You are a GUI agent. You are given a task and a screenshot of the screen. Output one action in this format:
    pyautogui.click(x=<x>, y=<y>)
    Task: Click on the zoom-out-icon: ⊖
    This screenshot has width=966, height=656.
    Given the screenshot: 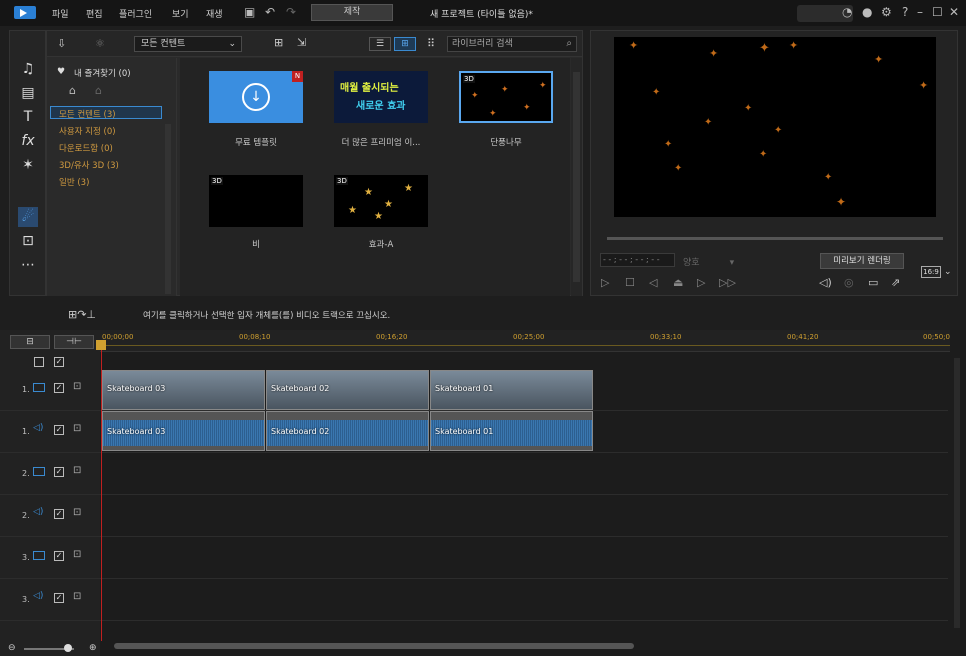 What is the action you would take?
    pyautogui.click(x=12, y=648)
    